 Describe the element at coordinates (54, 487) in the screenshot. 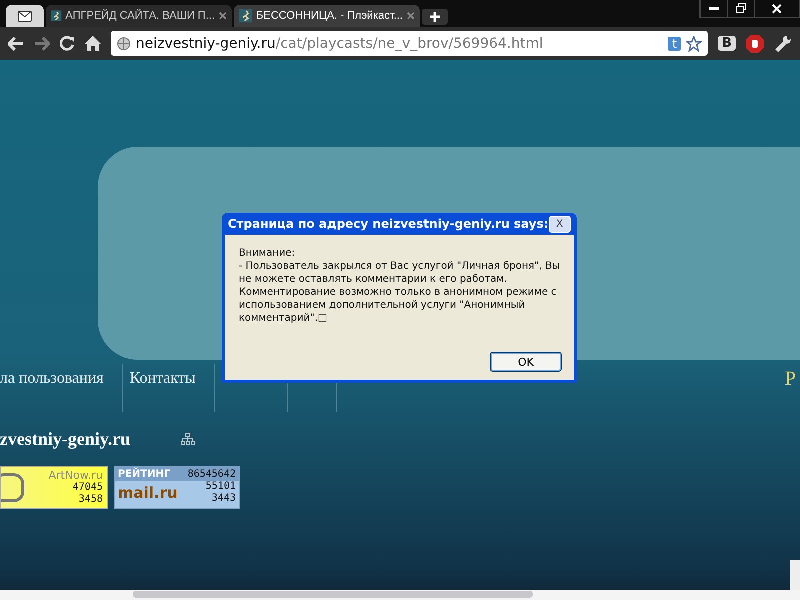

I see `artnow-counter: ArtNow.ru 47045 3458` at that location.